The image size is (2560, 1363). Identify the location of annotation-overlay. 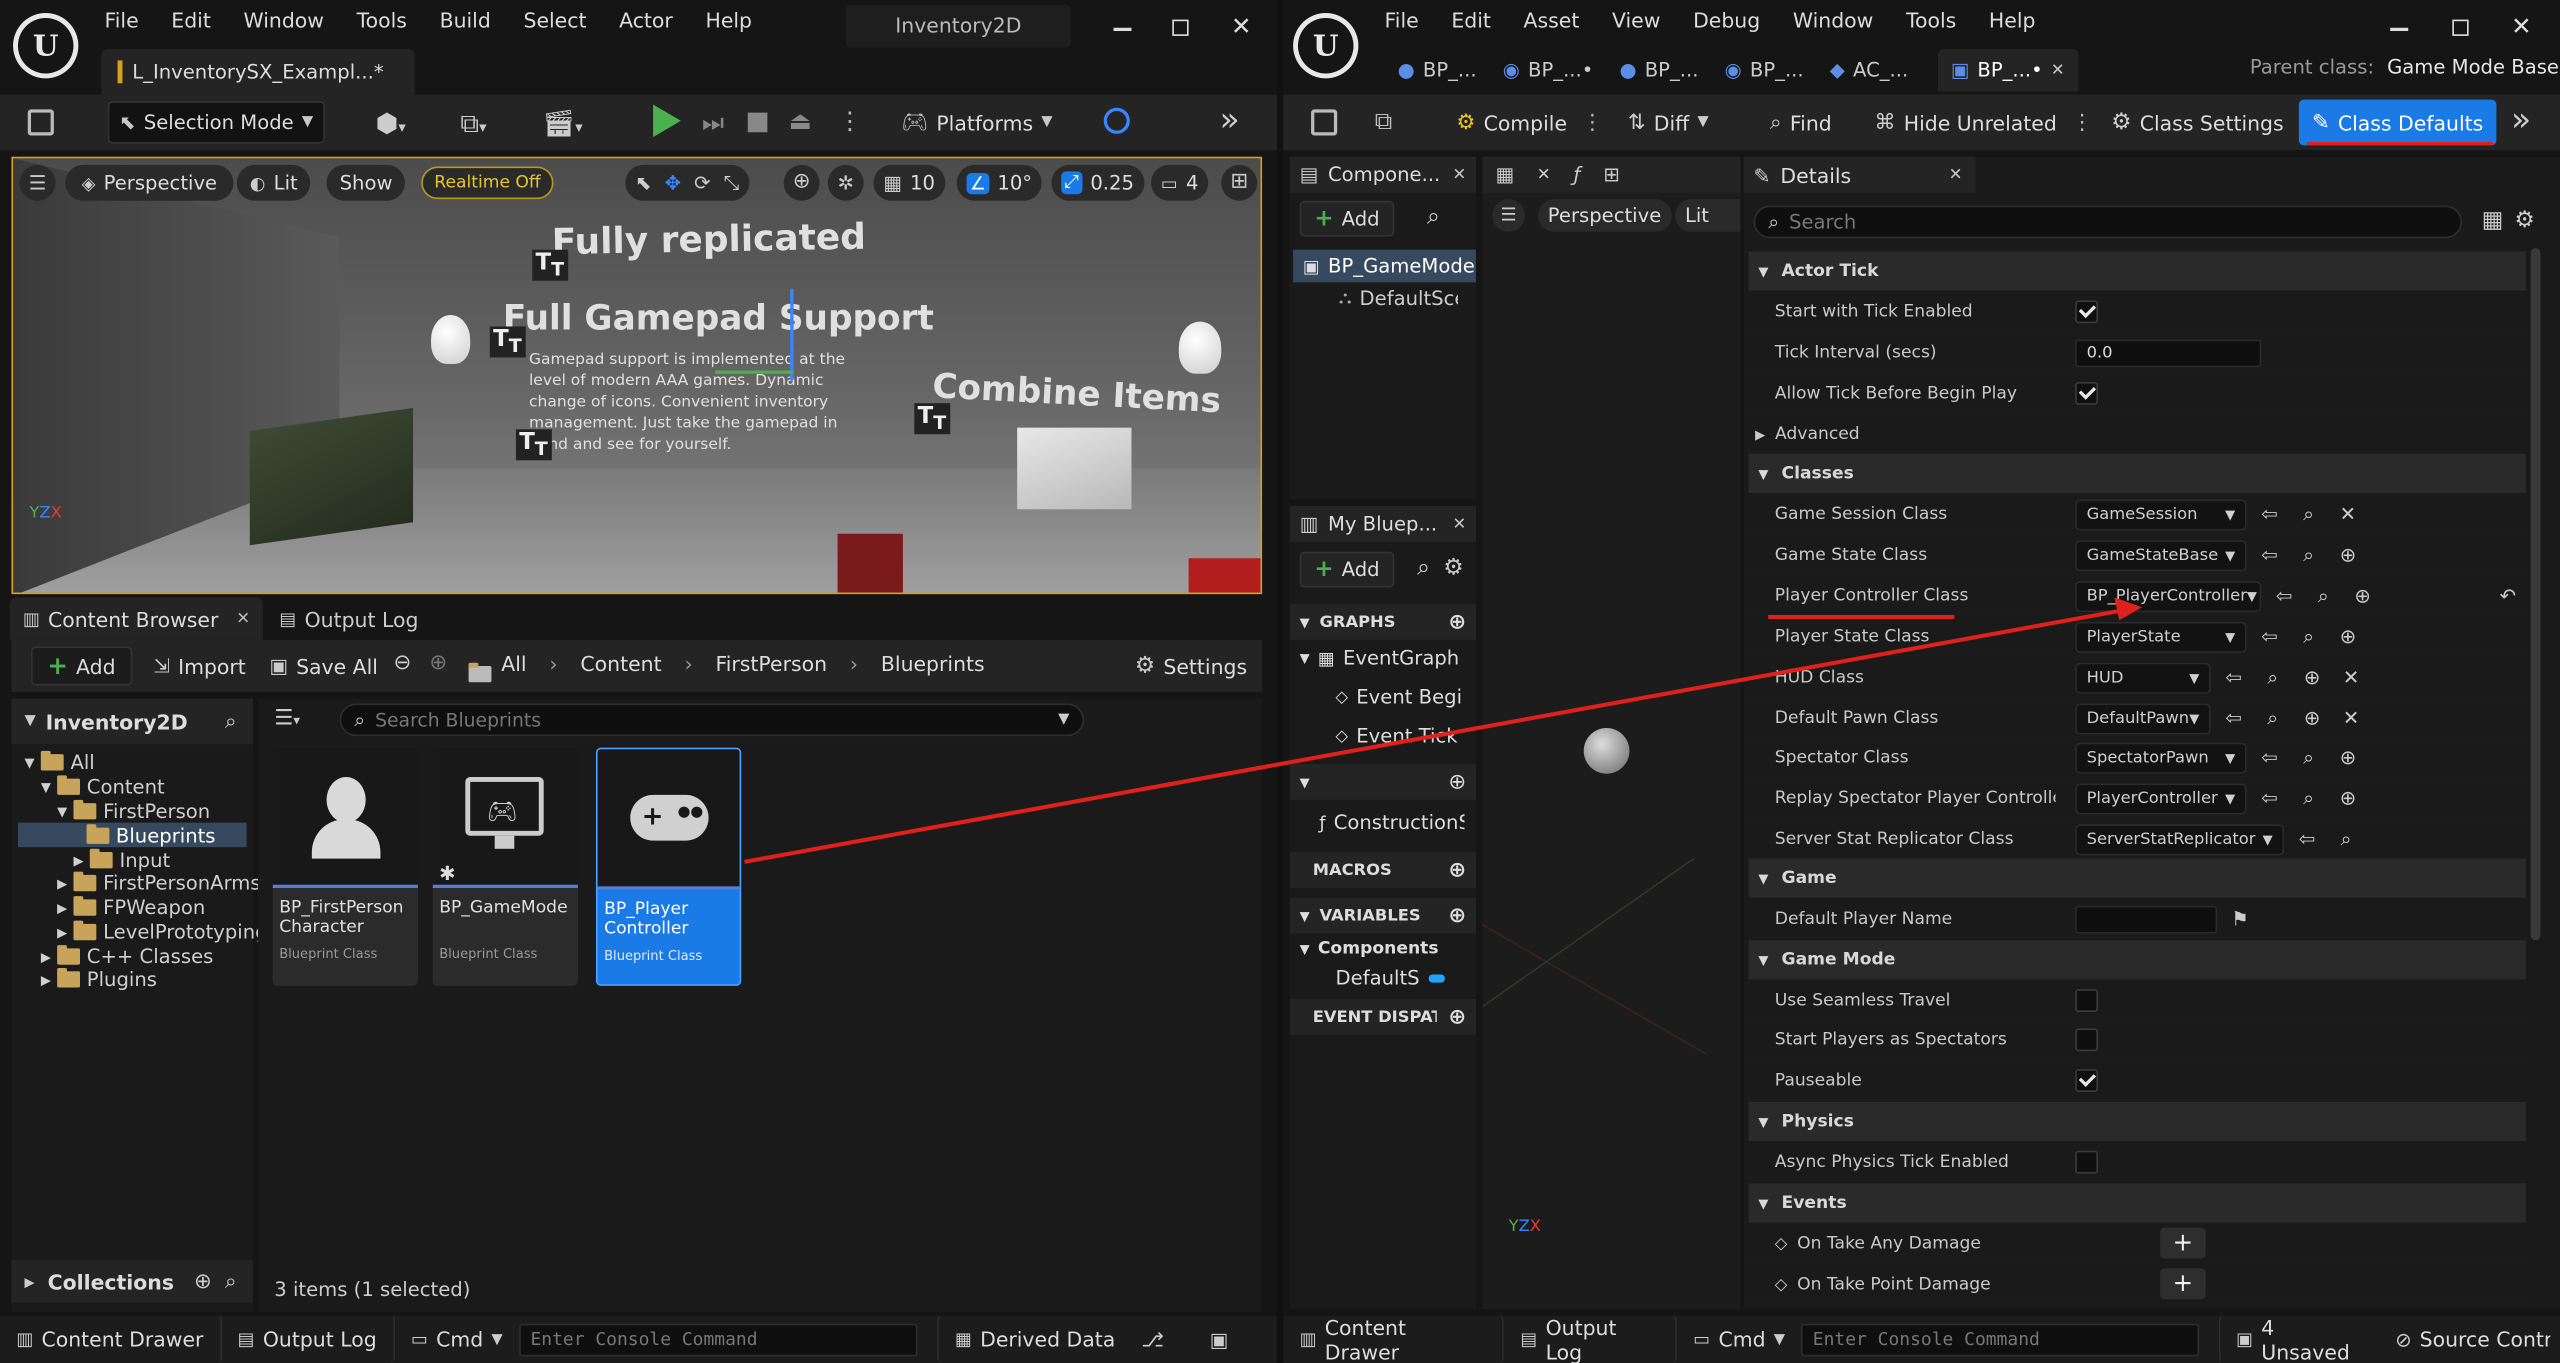
(1443, 730).